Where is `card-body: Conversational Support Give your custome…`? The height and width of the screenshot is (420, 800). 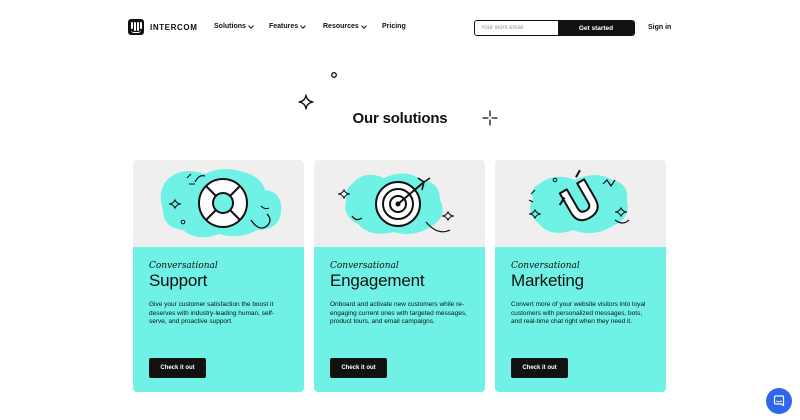
card-body: Conversational Support Give your custome… is located at coordinates (218, 319).